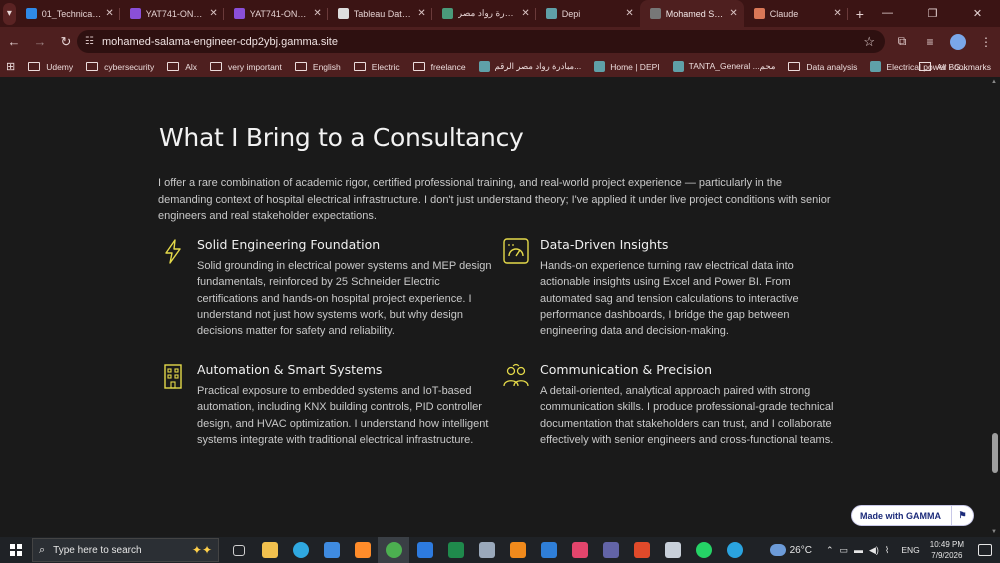  What do you see at coordinates (455, 550) in the screenshot?
I see `excel-icon` at bounding box center [455, 550].